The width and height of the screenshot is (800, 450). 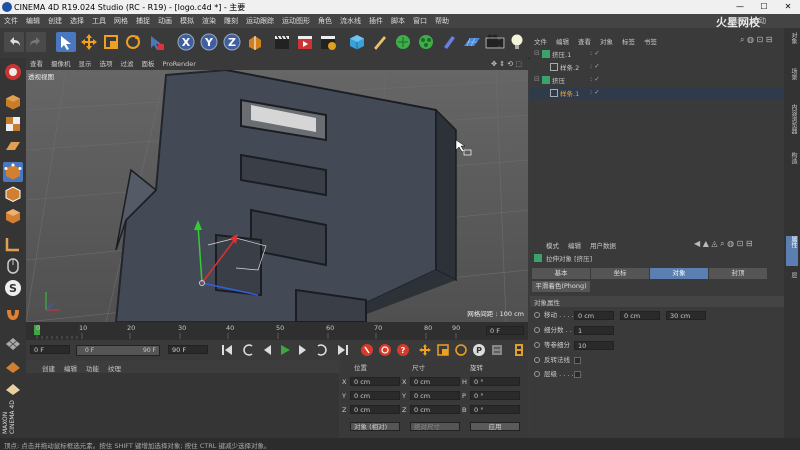 What do you see at coordinates (36, 64) in the screenshot?
I see `viewport-menu-view: 查看` at bounding box center [36, 64].